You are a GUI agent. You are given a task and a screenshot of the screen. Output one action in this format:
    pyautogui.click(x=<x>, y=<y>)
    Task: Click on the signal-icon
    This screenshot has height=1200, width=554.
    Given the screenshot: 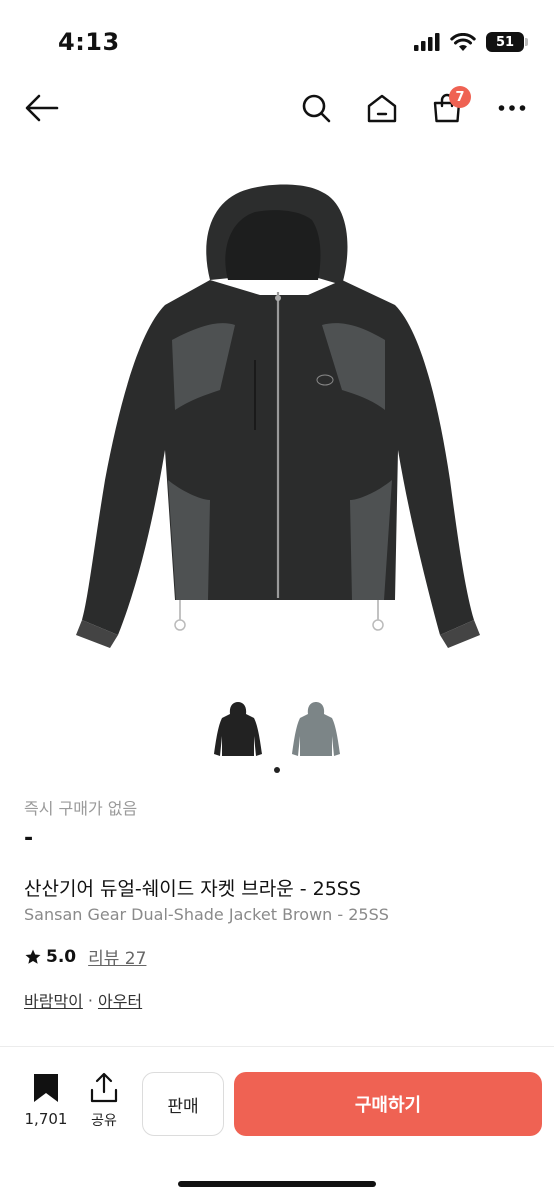 What is the action you would take?
    pyautogui.click(x=427, y=42)
    